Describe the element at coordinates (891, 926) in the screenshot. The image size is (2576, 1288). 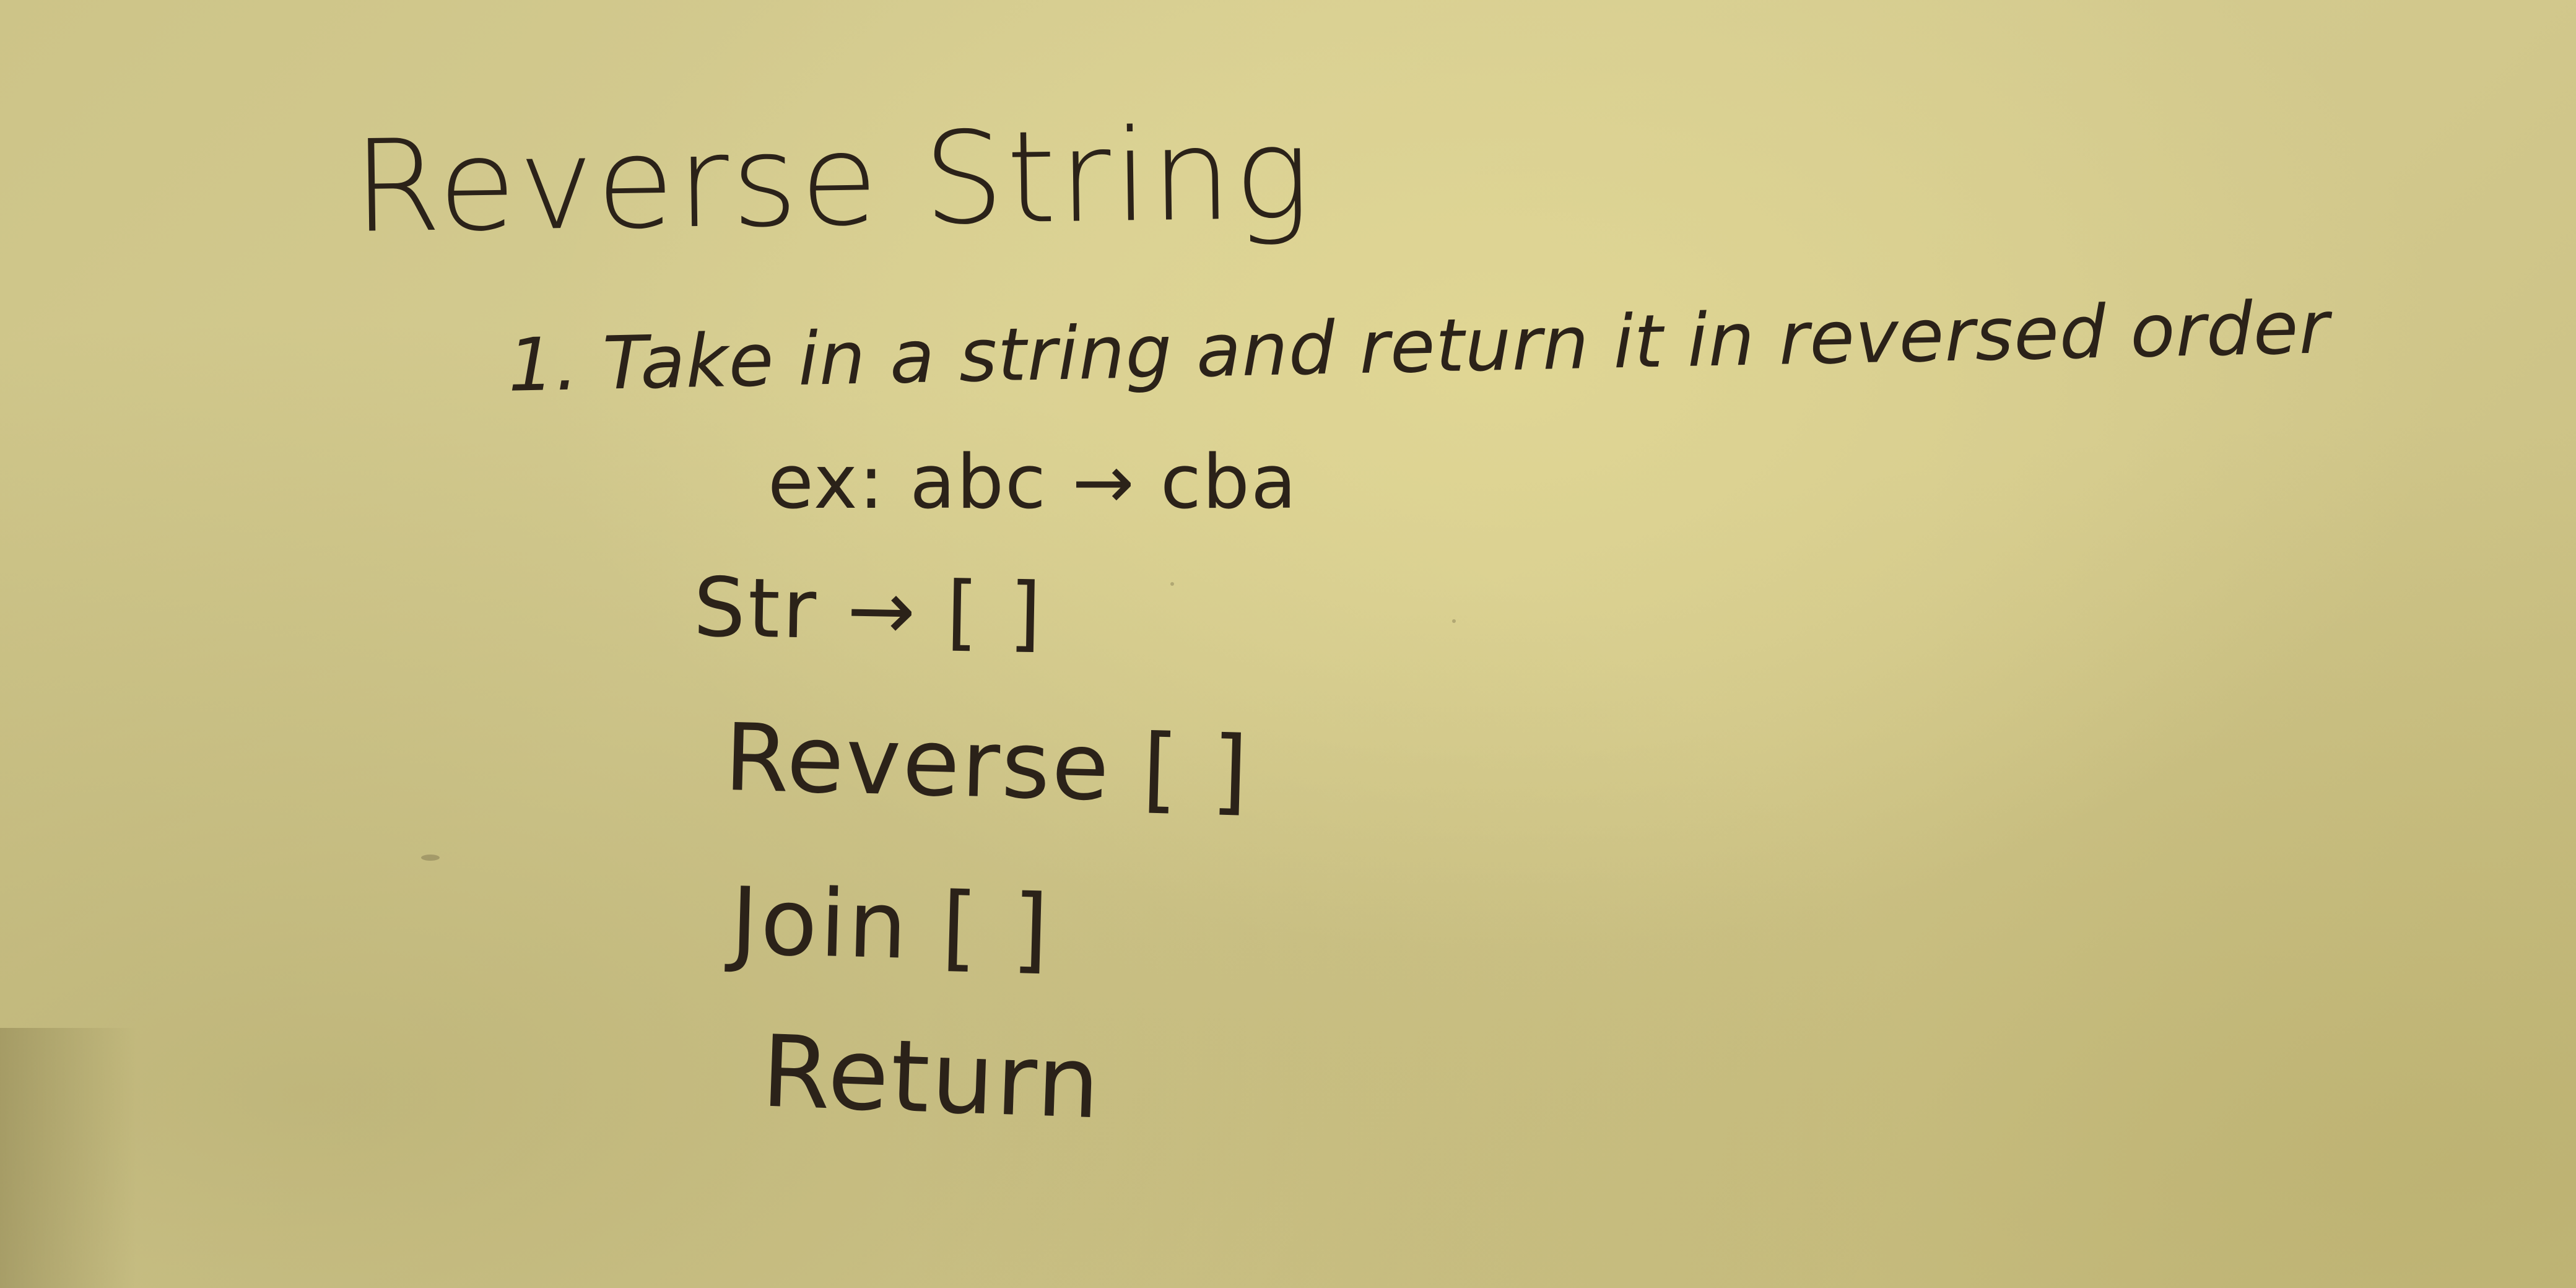
I see `step-join: Join [ ]` at that location.